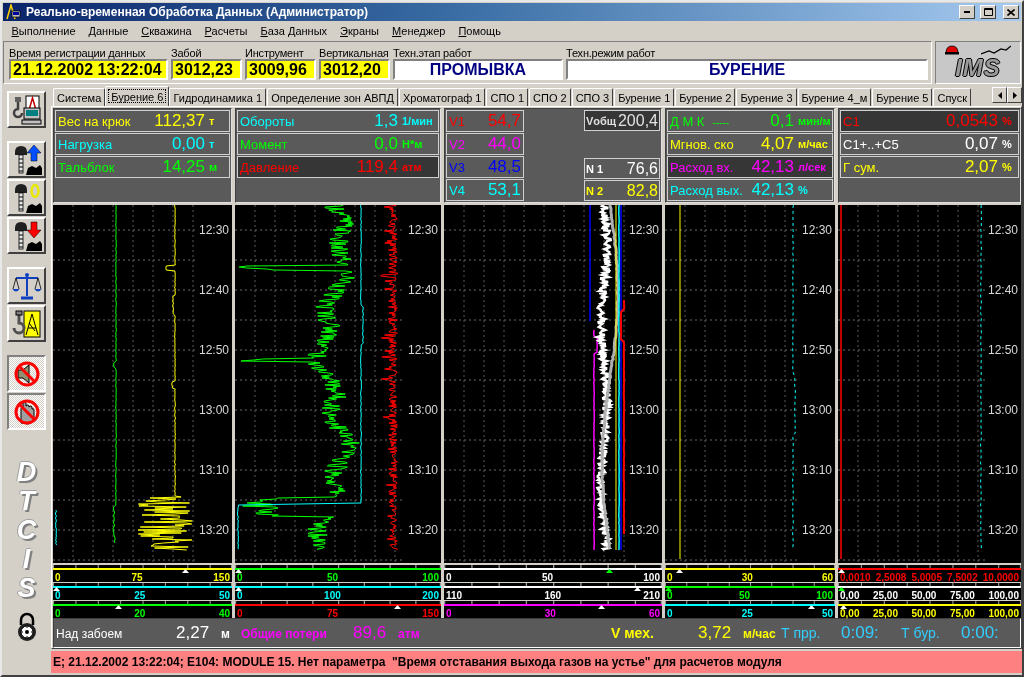  I want to click on tab: СПО 3, so click(592, 97).